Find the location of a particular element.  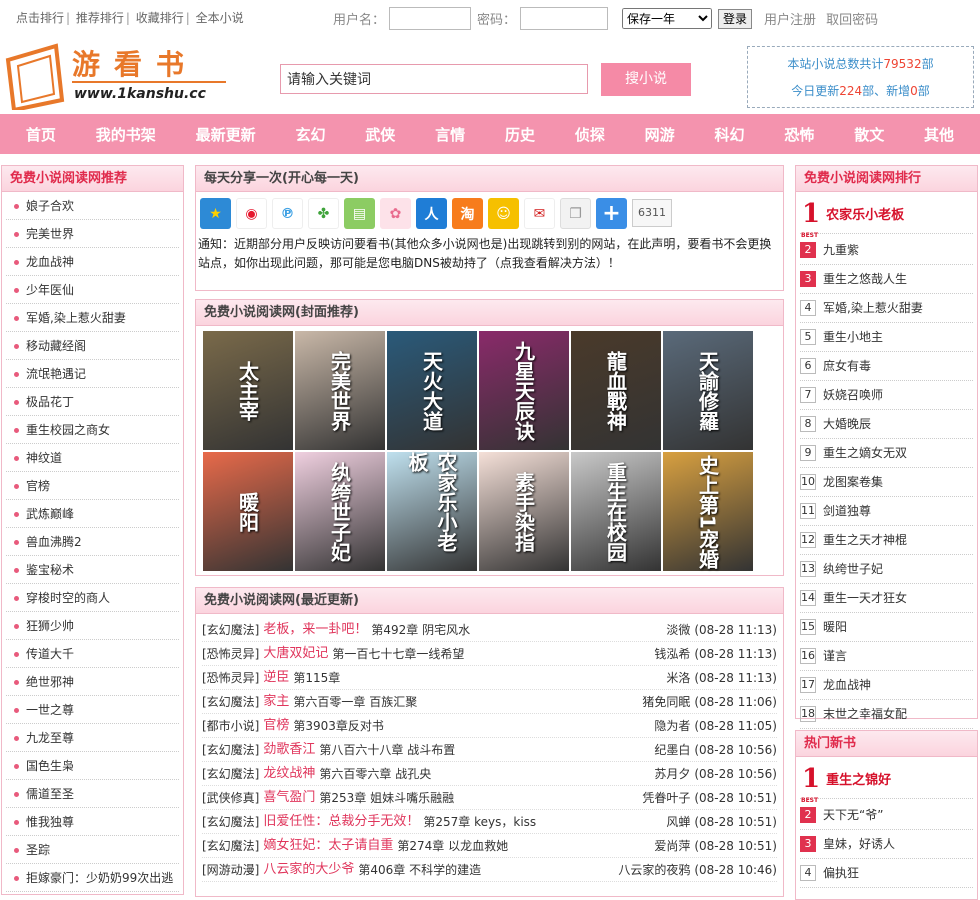

left-list-item: 狂狮少帅 is located at coordinates (92, 626).